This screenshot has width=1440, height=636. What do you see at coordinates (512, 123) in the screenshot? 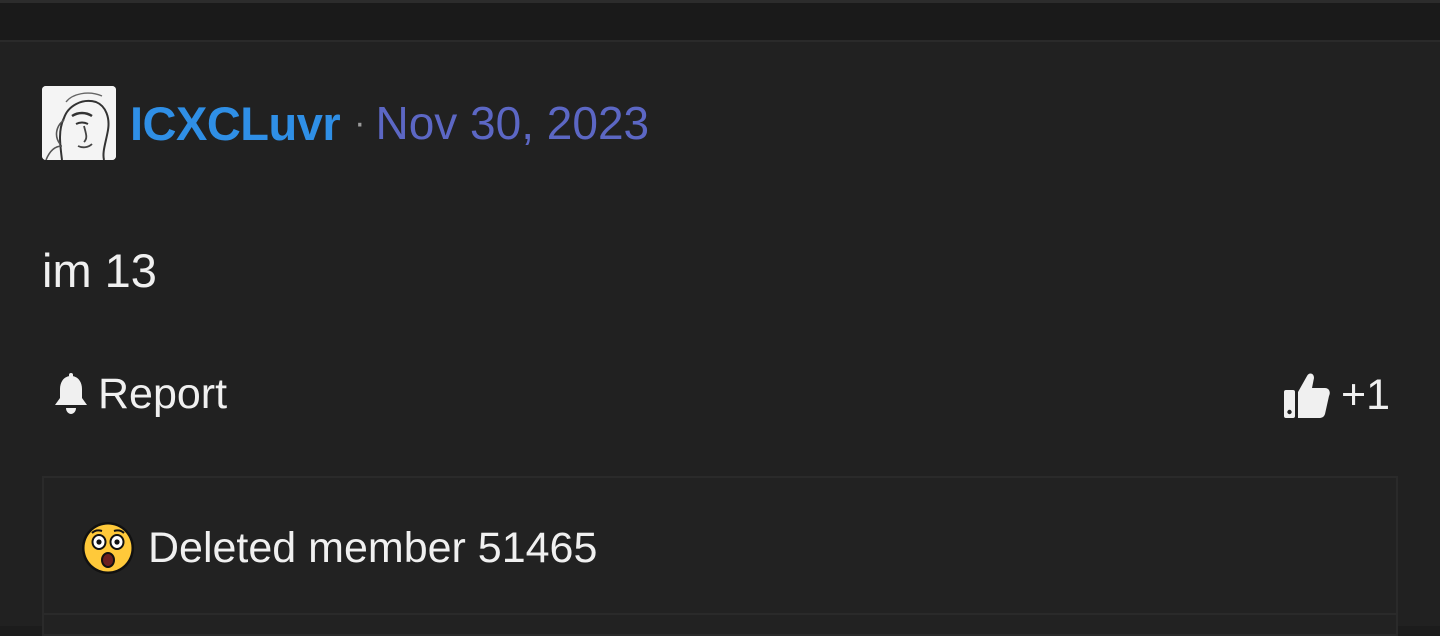
I see `post-date: Nov 30, 2023` at bounding box center [512, 123].